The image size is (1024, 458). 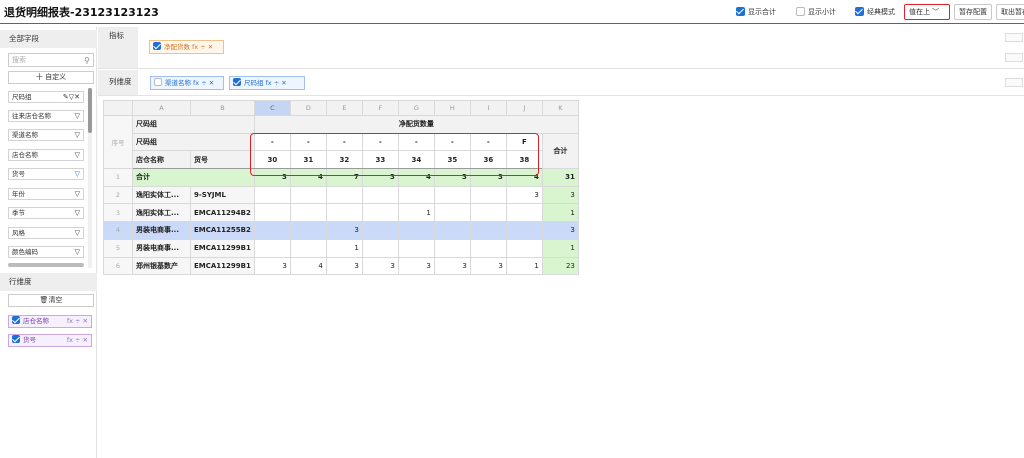 I want to click on col-letter: C, so click(x=272, y=108).